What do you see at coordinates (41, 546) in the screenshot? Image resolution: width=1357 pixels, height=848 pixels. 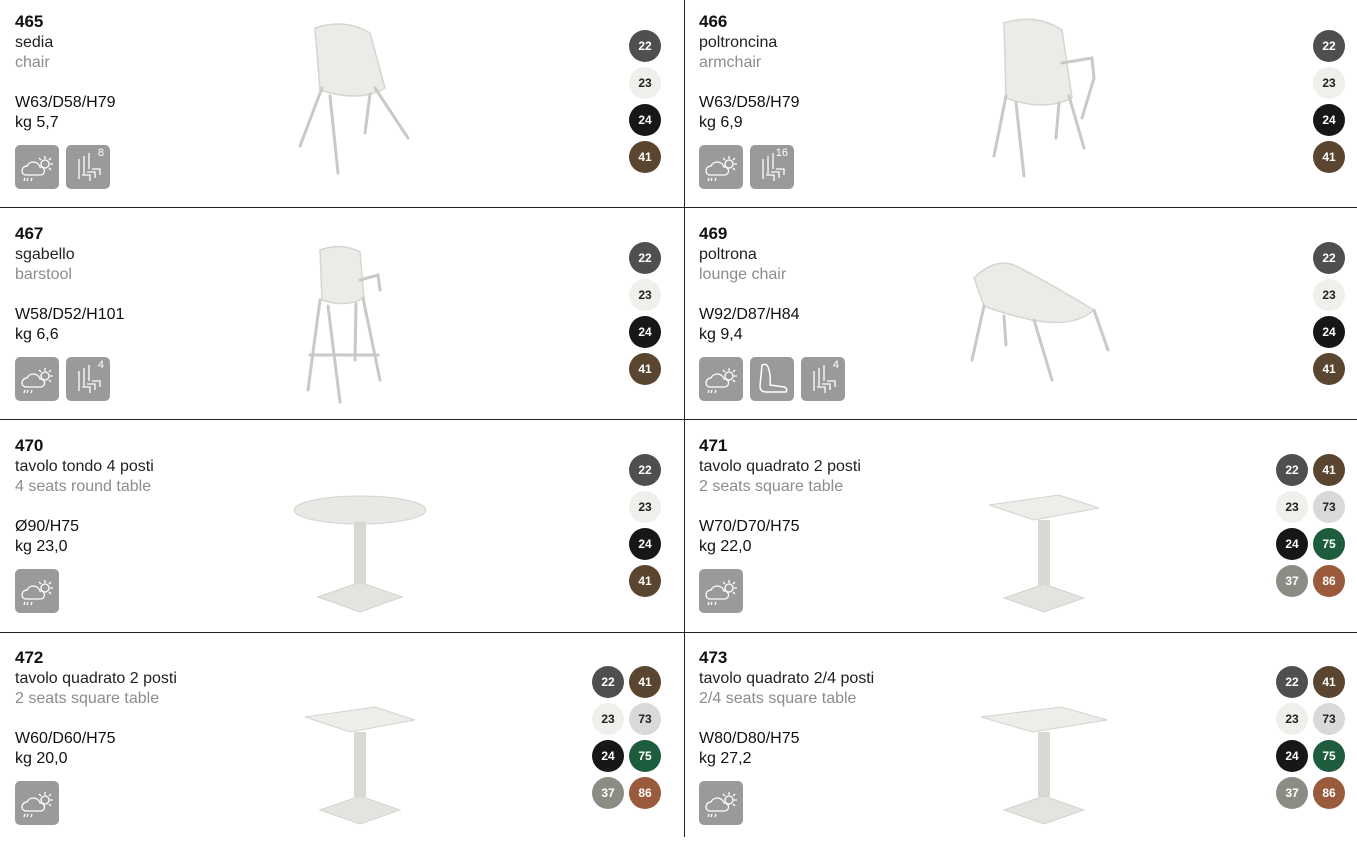 I see `product-weight: kg 23,0` at bounding box center [41, 546].